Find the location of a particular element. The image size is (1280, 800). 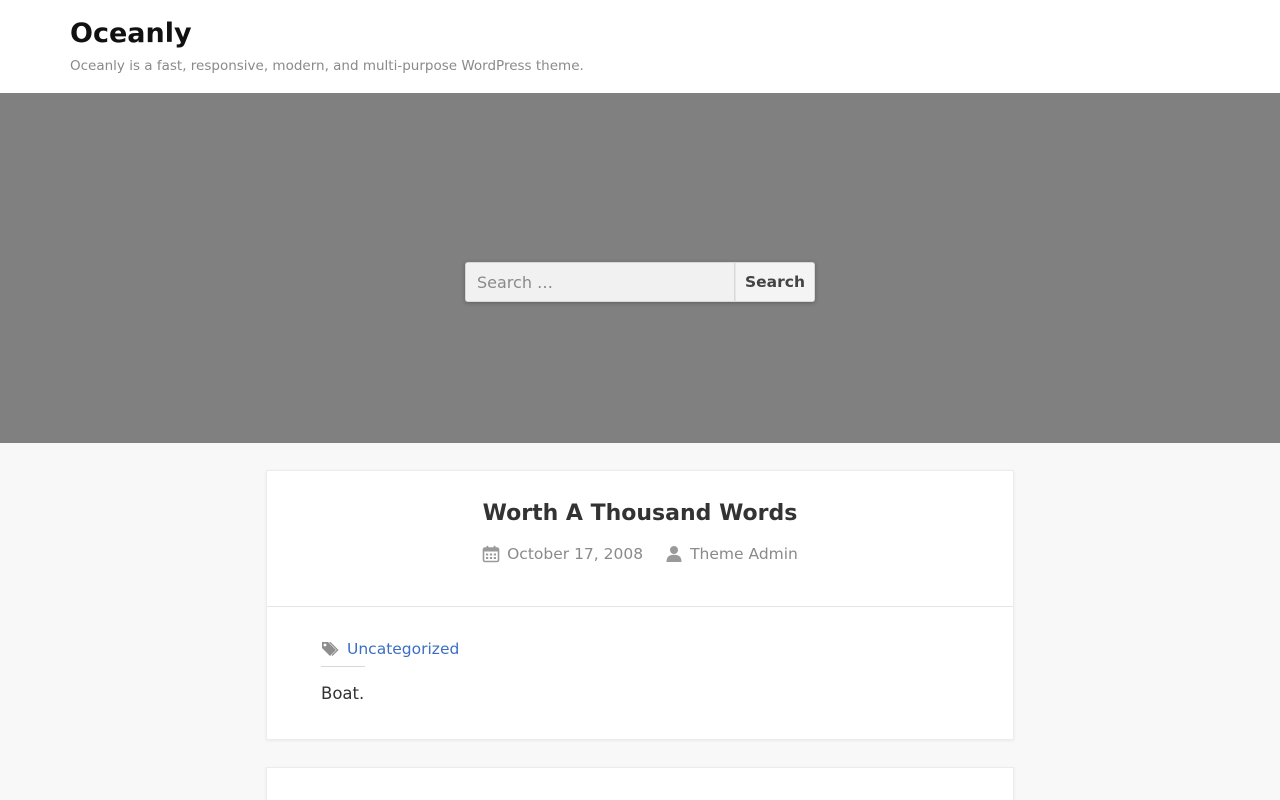

post-body: Uncategorized Boat. is located at coordinates (640, 656).